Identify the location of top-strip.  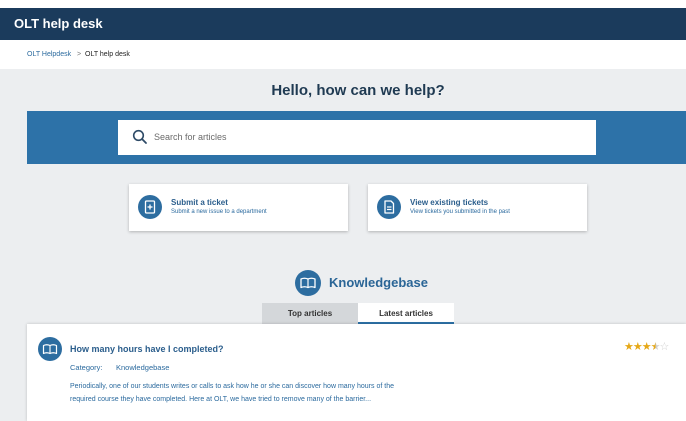
(343, 4).